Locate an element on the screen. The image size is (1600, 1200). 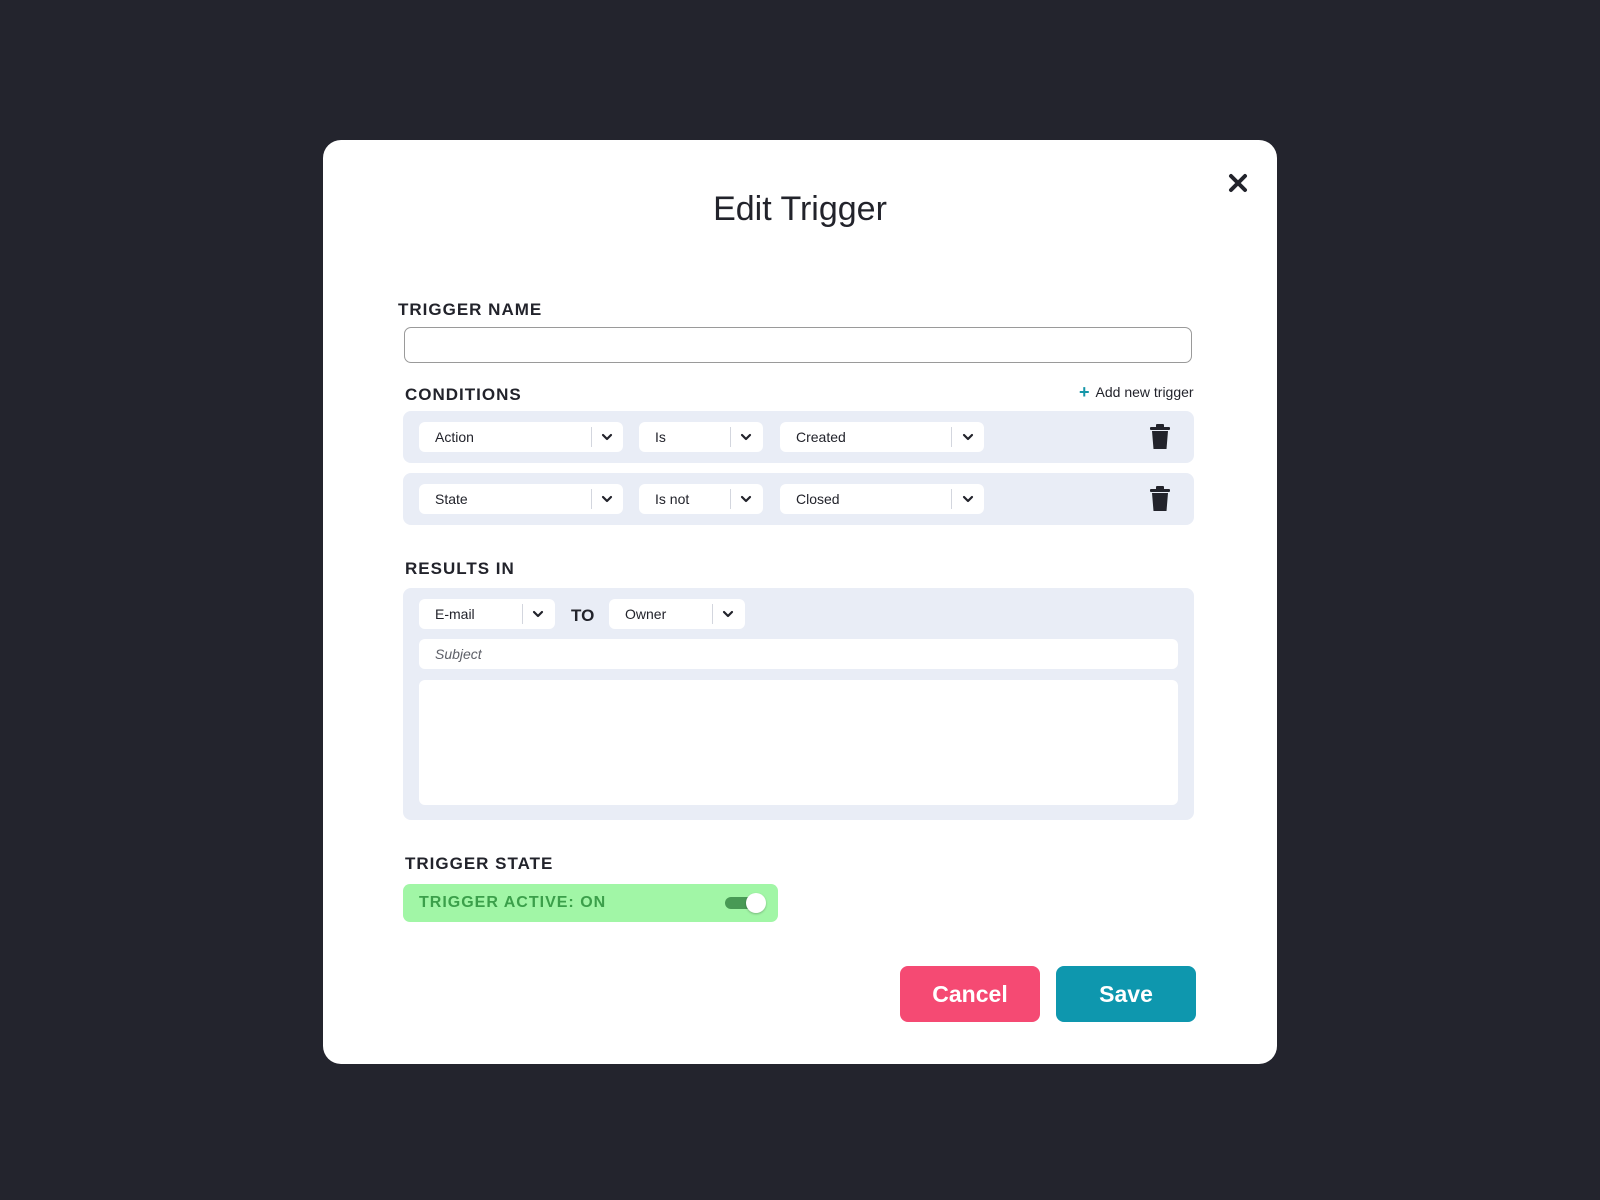
results-in-label: RESULTS IN is located at coordinates (460, 568).